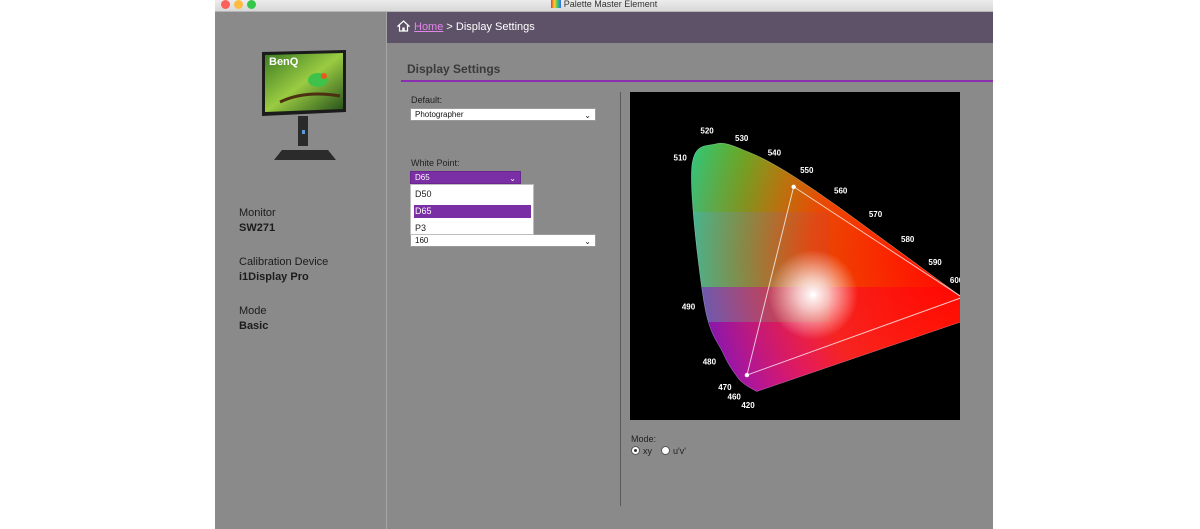  Describe the element at coordinates (472, 194) in the screenshot. I see `white-point-option-d50: D50` at that location.